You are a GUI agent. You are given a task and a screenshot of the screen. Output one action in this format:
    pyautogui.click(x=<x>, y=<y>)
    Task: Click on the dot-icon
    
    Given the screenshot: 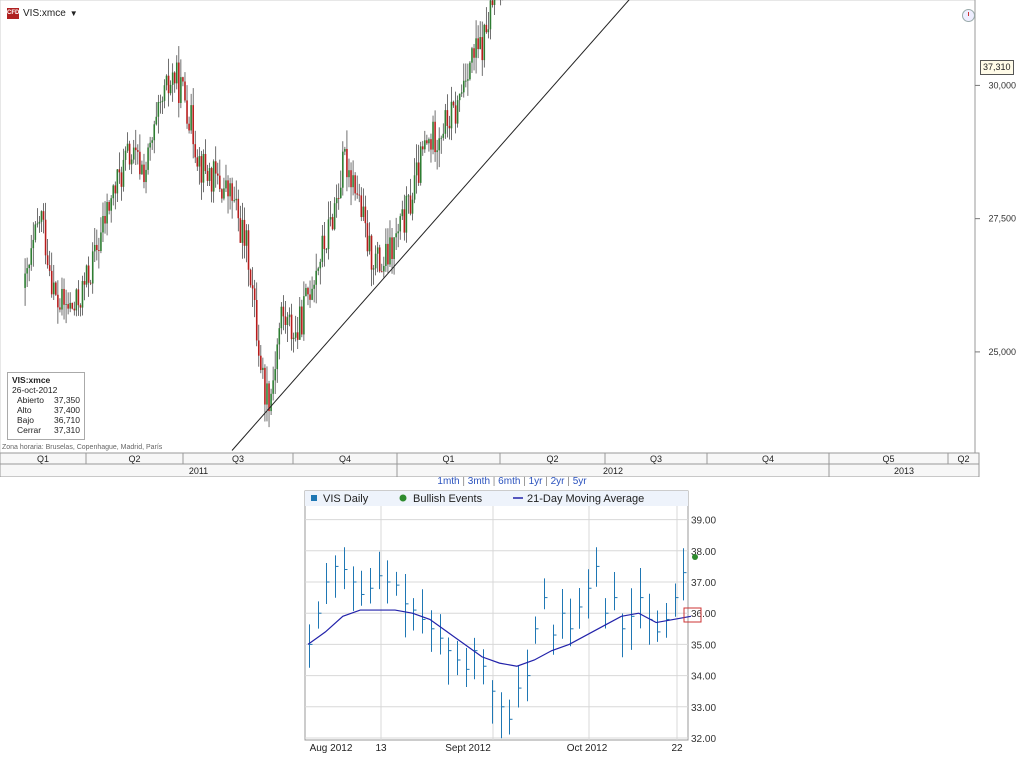 What is the action you would take?
    pyautogui.click(x=403, y=498)
    